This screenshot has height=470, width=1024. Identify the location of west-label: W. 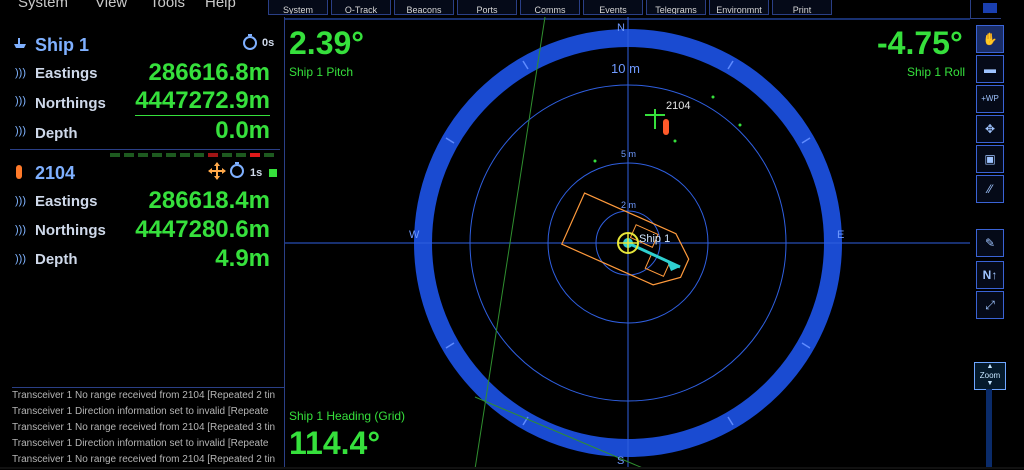
(414, 235).